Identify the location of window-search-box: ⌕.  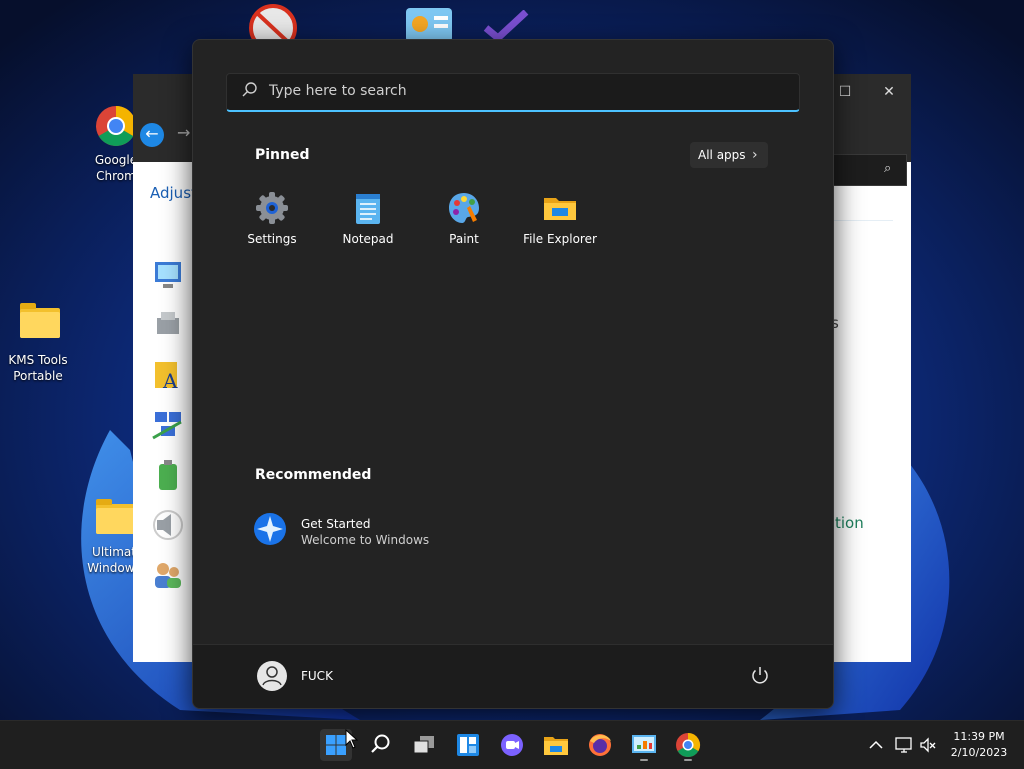
(870, 170).